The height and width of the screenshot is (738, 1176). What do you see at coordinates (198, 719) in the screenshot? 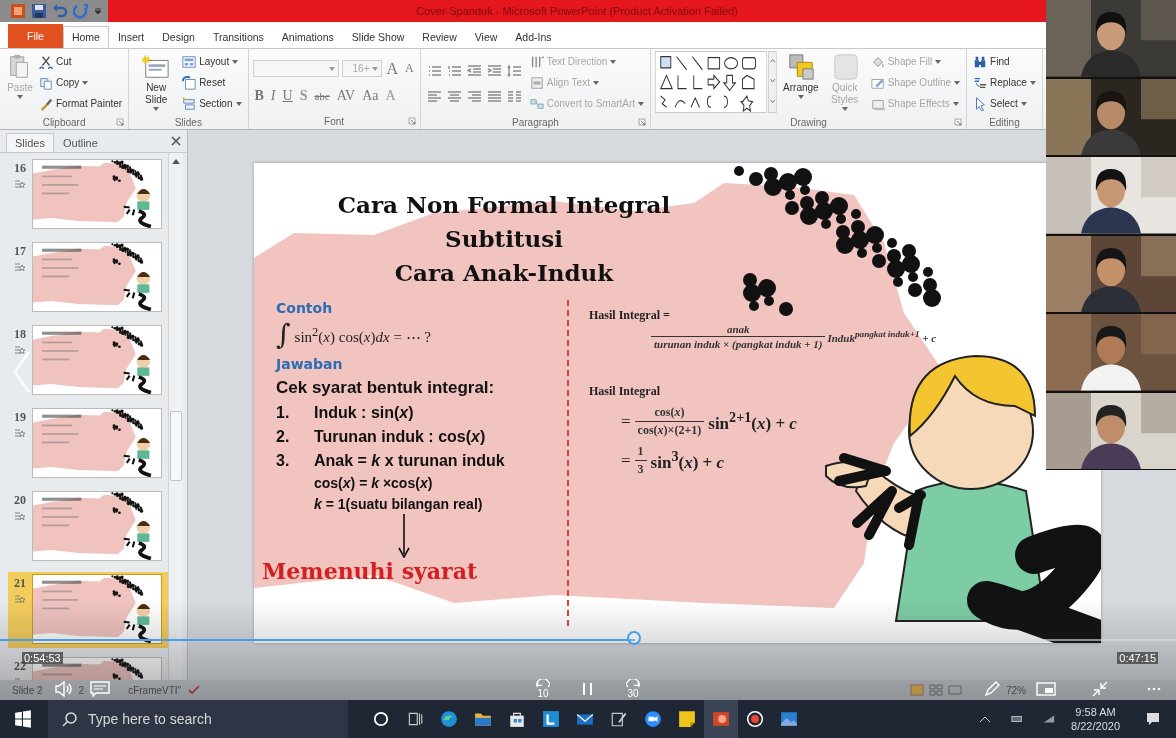
I see `search-field: Type here to search` at bounding box center [198, 719].